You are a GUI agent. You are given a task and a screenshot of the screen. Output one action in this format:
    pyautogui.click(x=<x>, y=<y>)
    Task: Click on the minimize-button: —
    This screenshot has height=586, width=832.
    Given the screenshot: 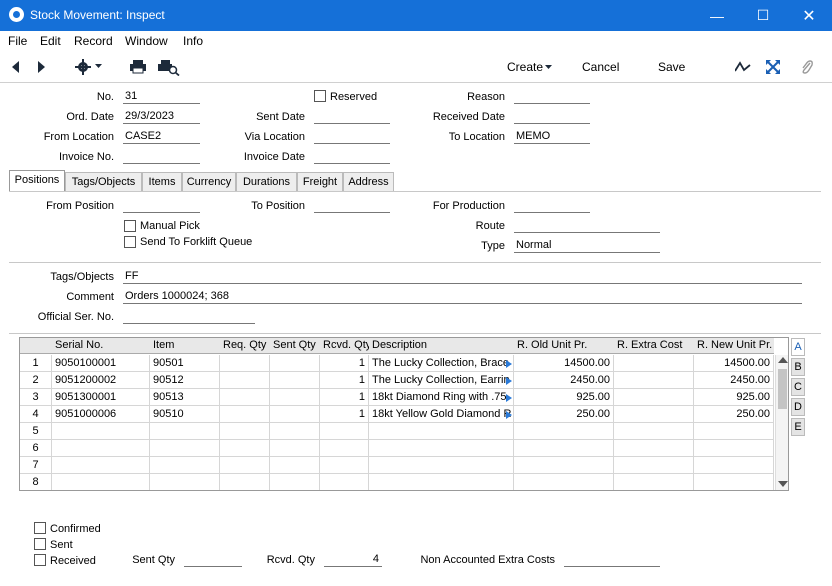 What is the action you would take?
    pyautogui.click(x=717, y=15)
    